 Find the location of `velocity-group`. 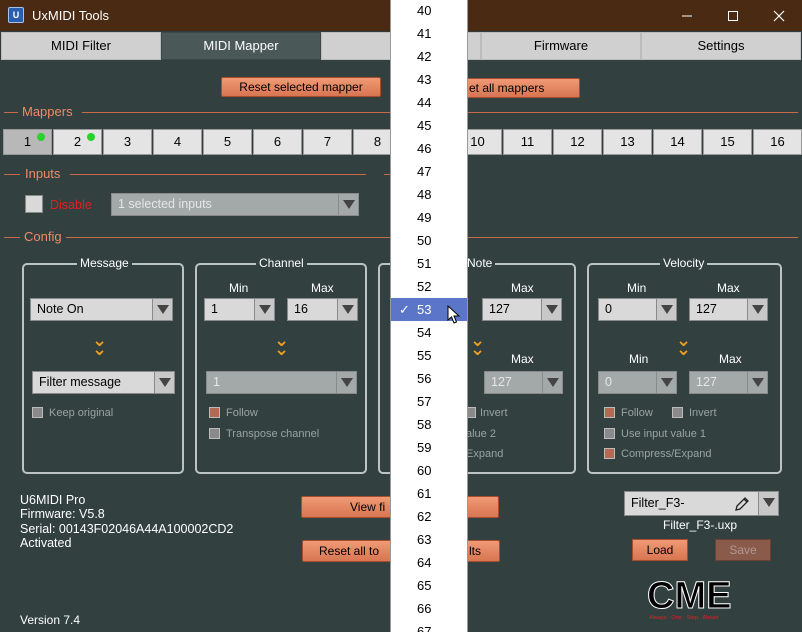

velocity-group is located at coordinates (684, 368).